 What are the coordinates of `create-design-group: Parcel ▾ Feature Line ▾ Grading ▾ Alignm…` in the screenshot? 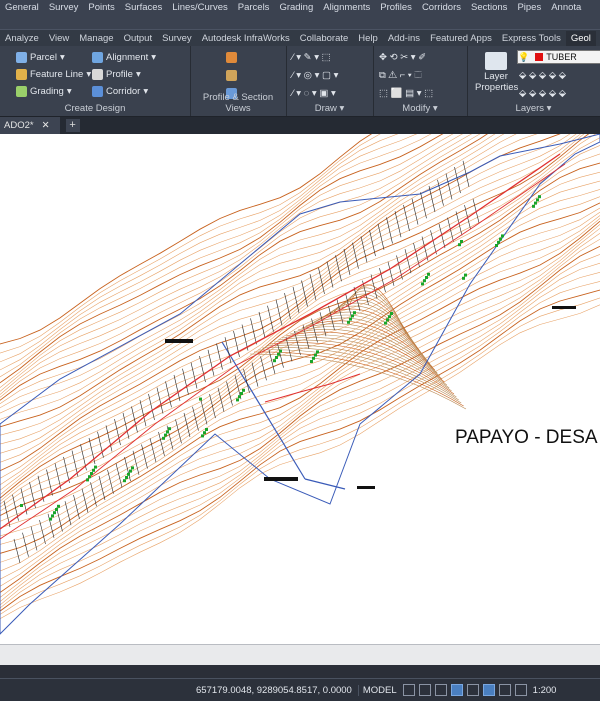 It's located at (95, 81).